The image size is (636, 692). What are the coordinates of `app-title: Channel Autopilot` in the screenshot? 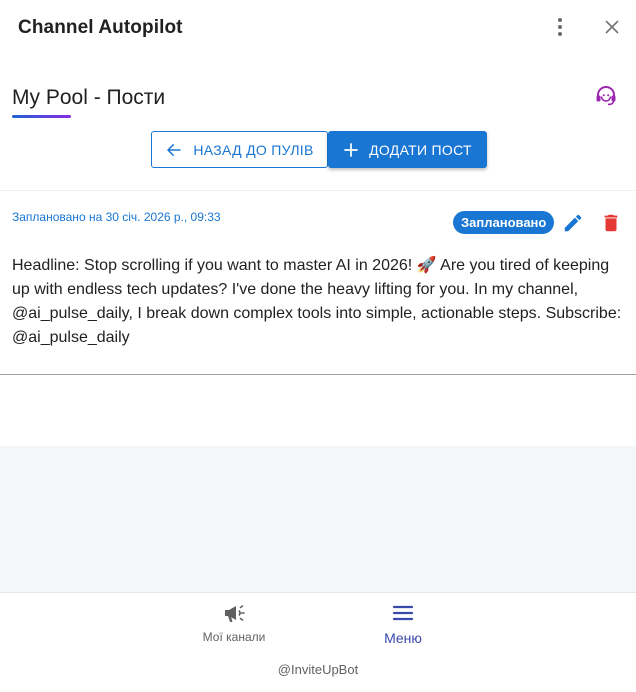 It's located at (100, 27).